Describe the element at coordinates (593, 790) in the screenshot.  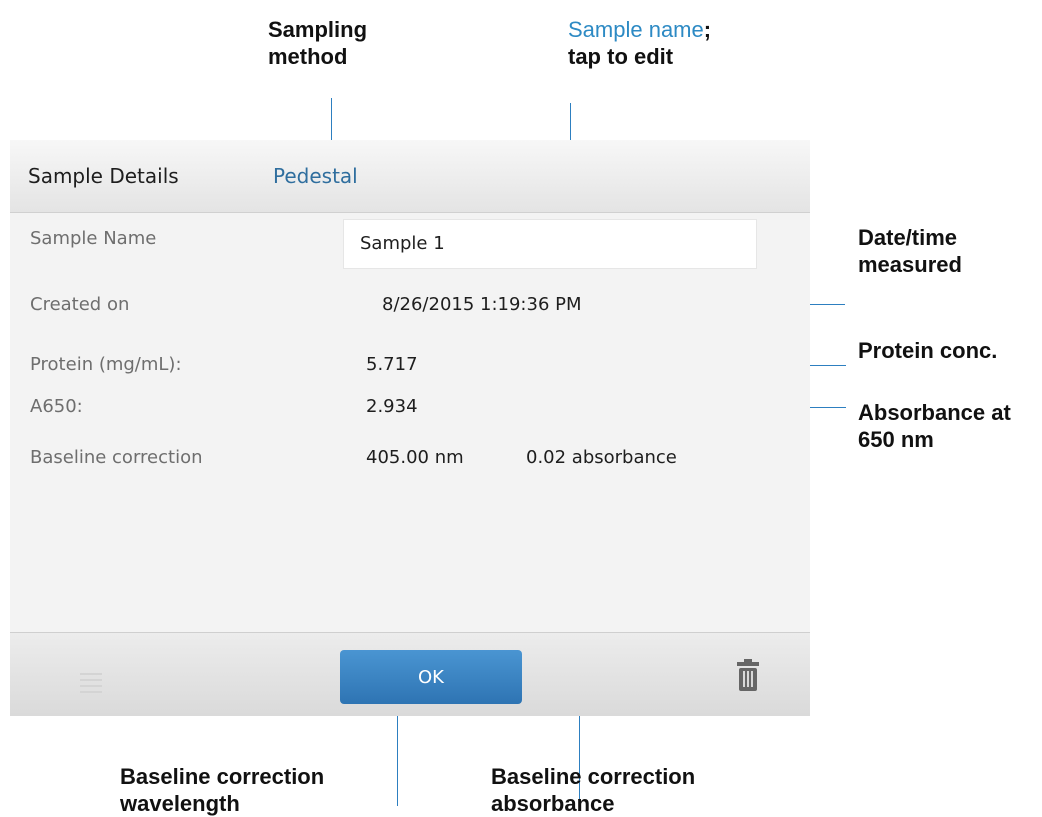
I see `callout-baseline-absorbance: Baseline correction absorbance` at that location.